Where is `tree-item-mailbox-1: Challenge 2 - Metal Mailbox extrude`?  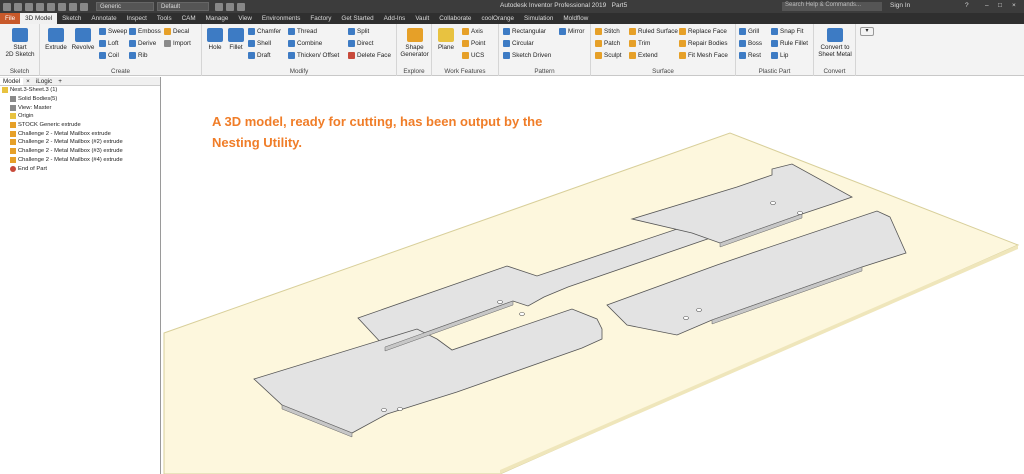
tree-item-mailbox-1: Challenge 2 - Metal Mailbox extrude is located at coordinates (80, 133).